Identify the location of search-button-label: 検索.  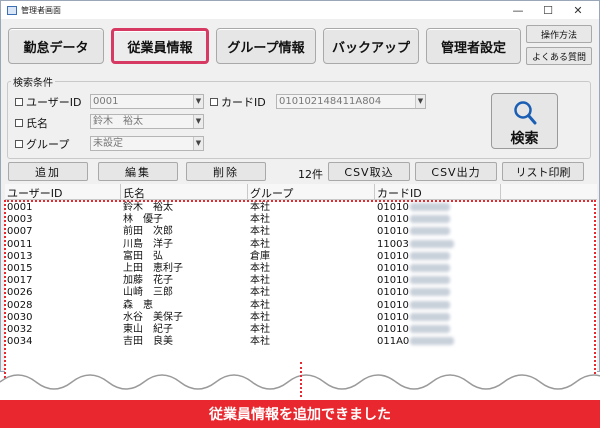
(524, 139).